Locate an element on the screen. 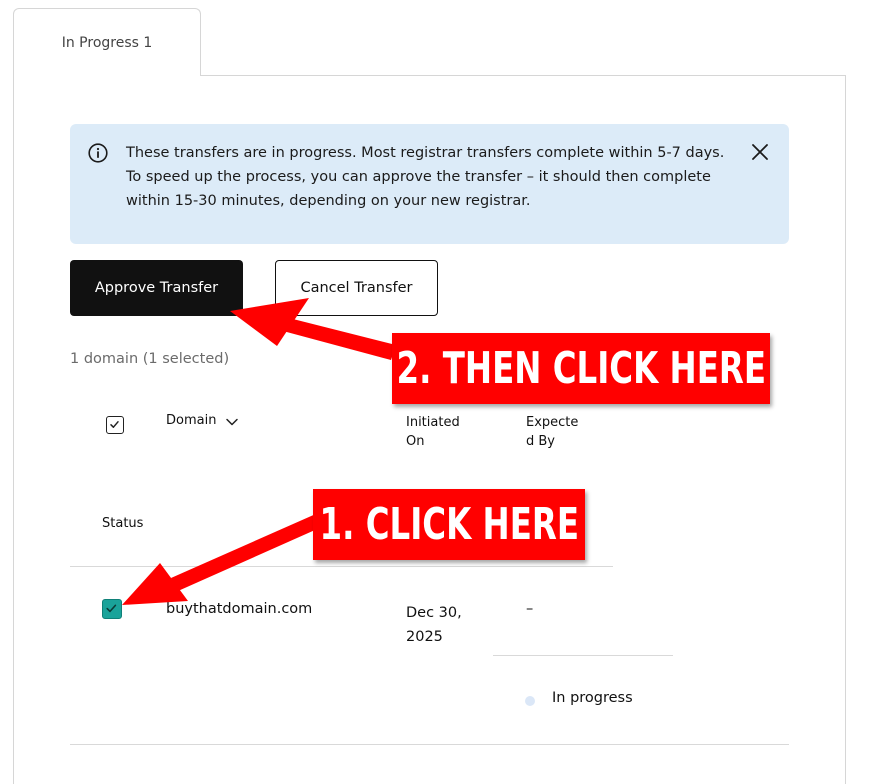  column-header-expected-by: Expected By is located at coordinates (552, 432).